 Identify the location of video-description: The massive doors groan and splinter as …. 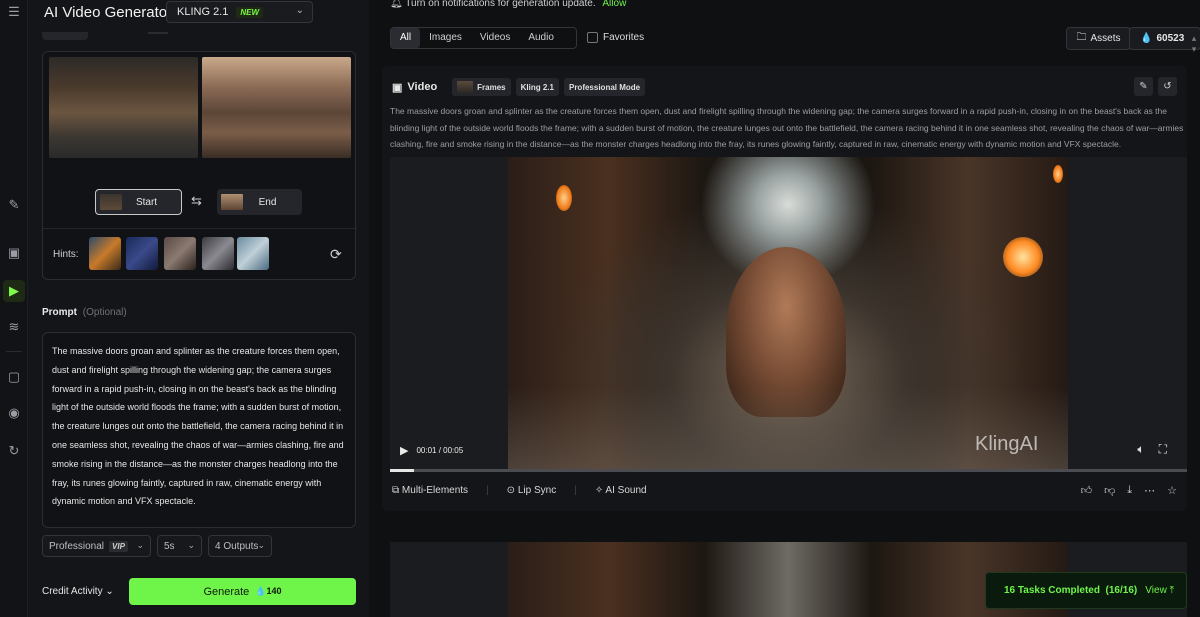
(787, 127).